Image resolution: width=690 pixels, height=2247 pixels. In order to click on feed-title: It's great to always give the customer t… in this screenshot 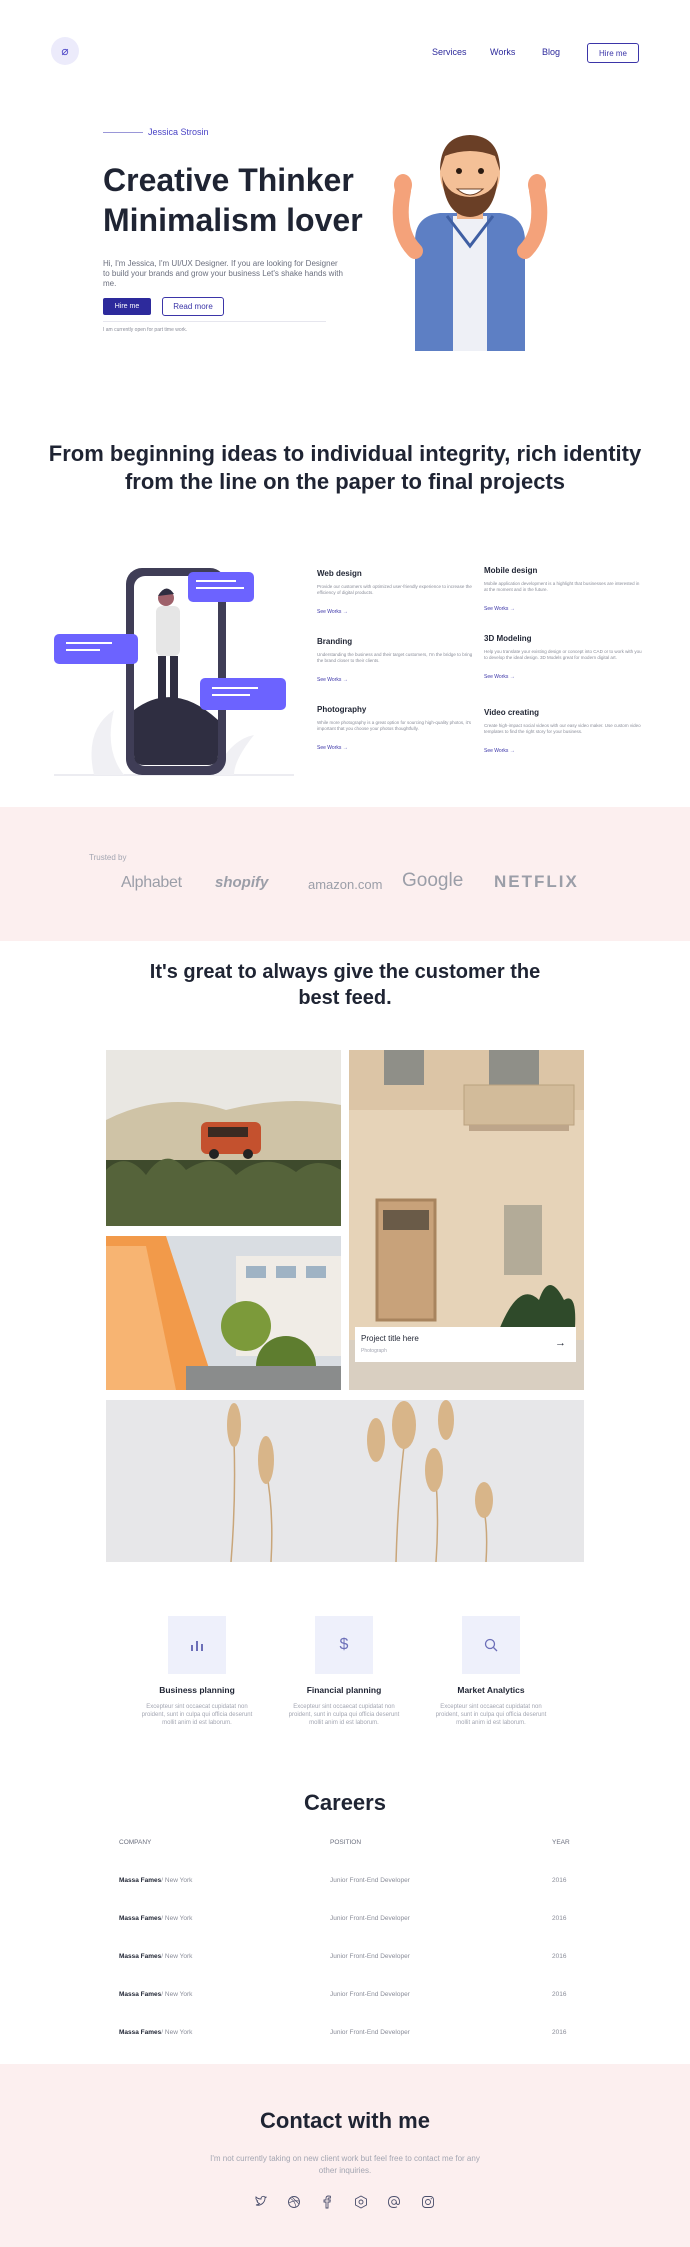, I will do `click(345, 985)`.